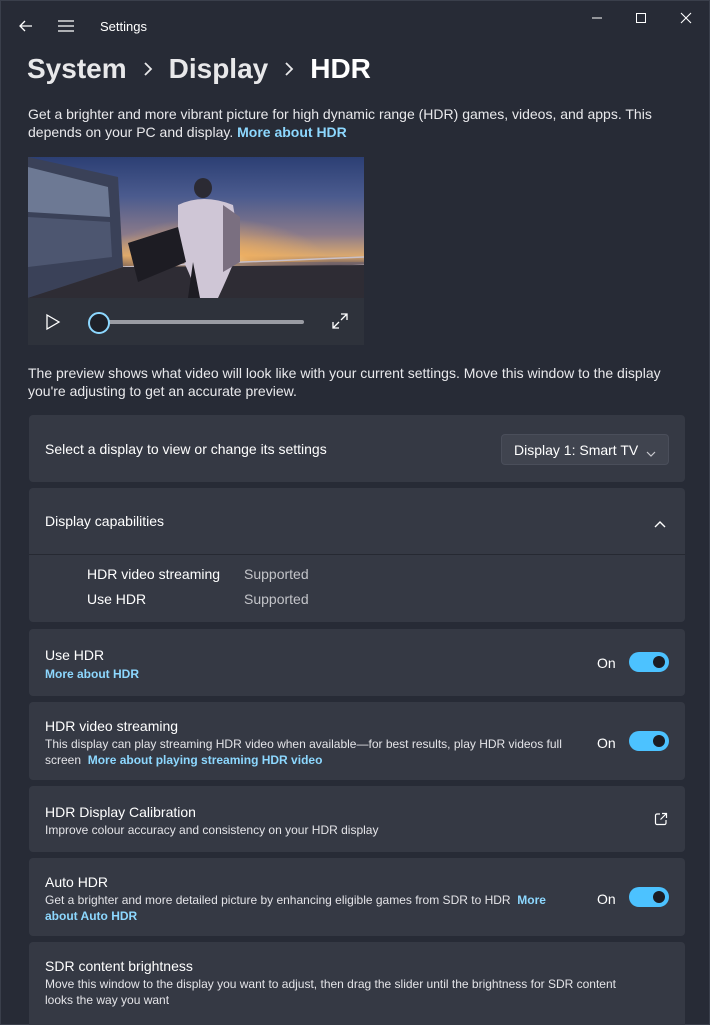 The width and height of the screenshot is (710, 1025). What do you see at coordinates (606, 663) in the screenshot?
I see `use-hdr-state: On` at bounding box center [606, 663].